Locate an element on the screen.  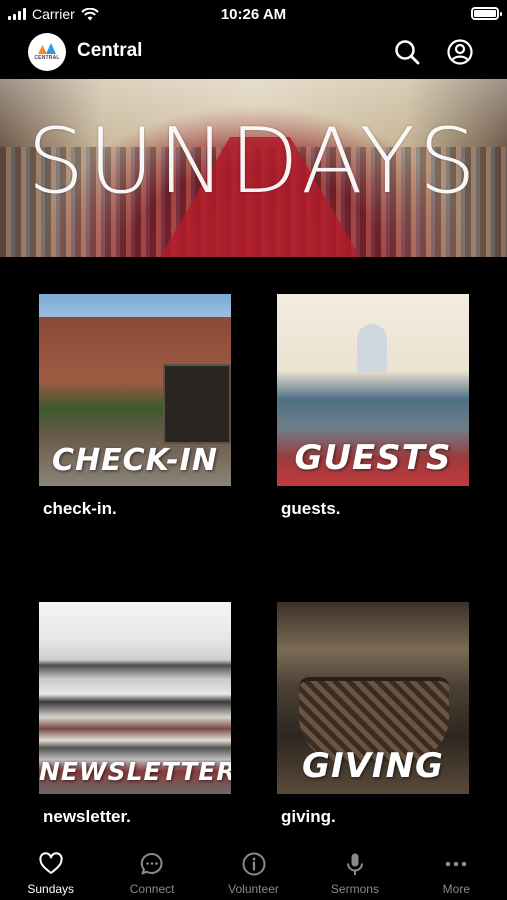
app-header: CENTRAL Central is located at coordinates (253, 53).